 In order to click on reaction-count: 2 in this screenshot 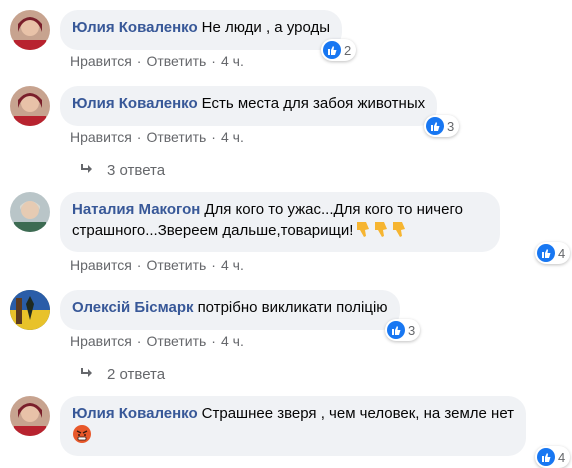, I will do `click(339, 50)`.